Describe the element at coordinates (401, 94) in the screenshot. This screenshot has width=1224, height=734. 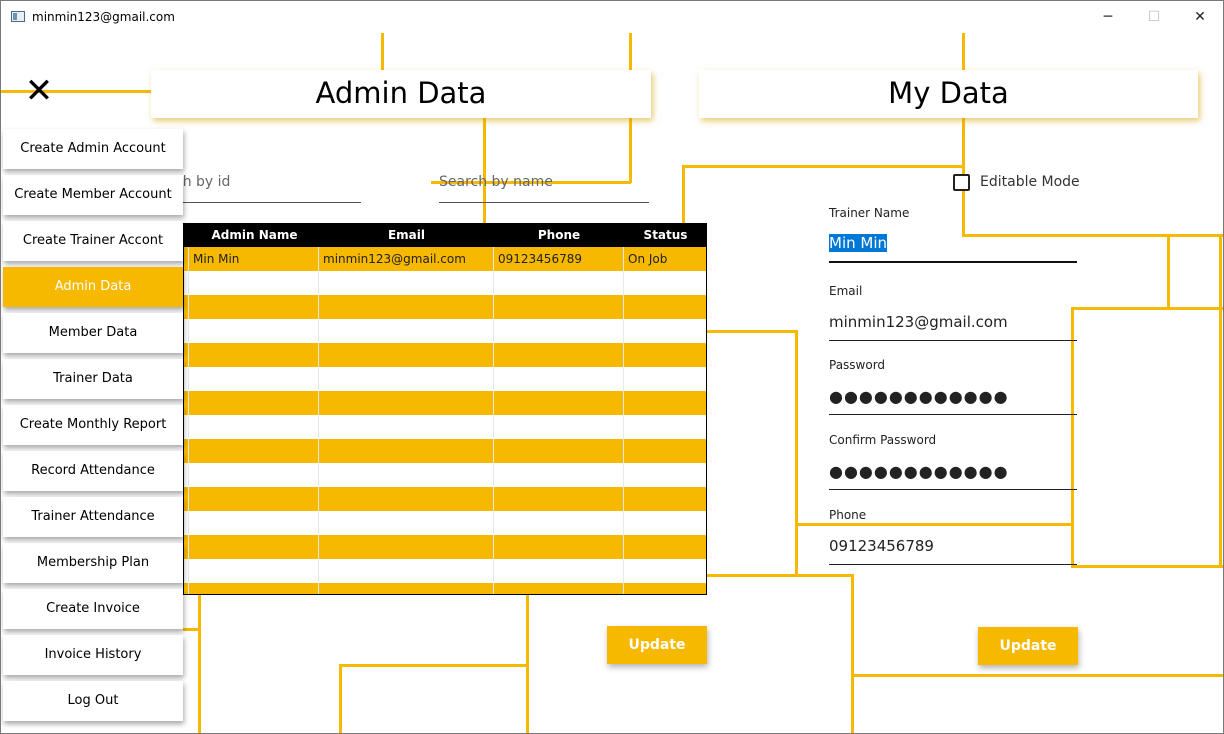
I see `admin-data-header: Admin Data` at that location.